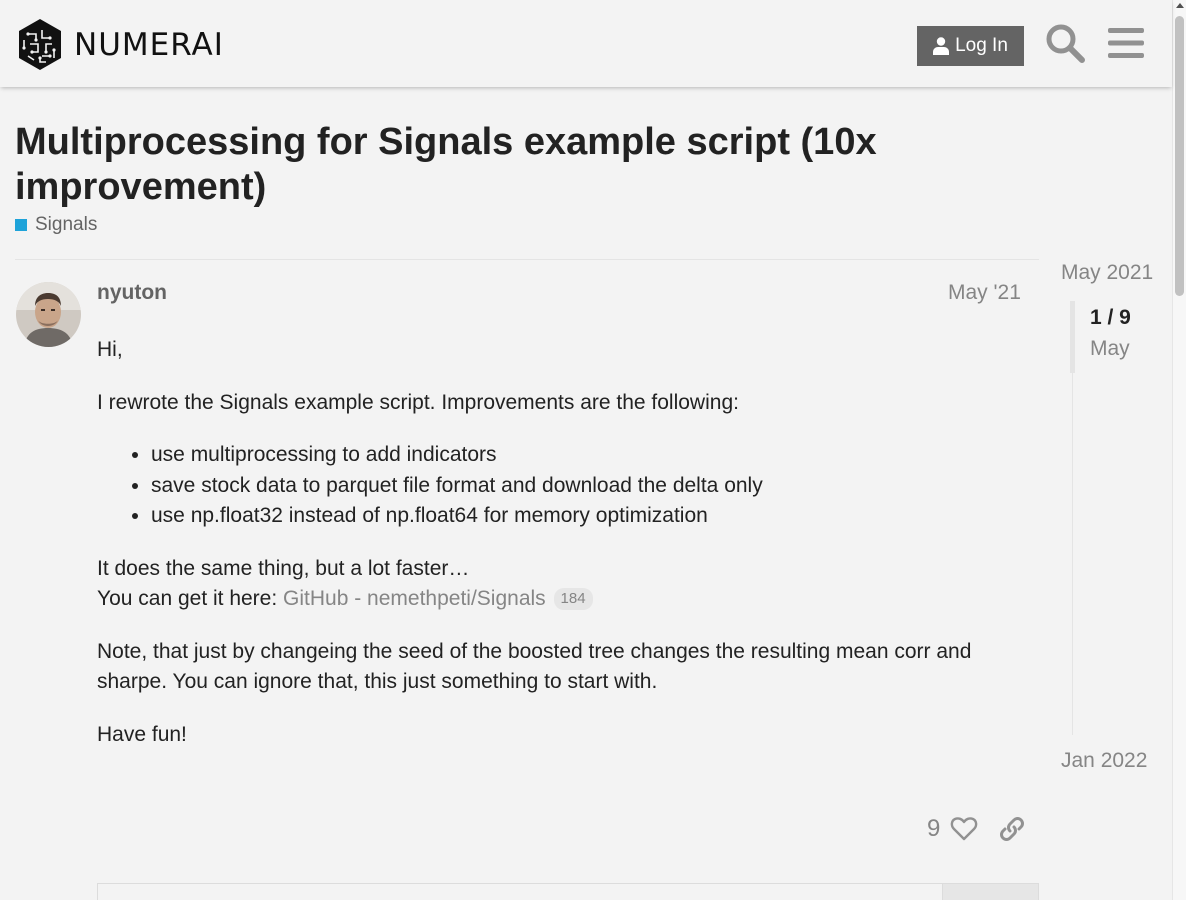 This screenshot has width=1186, height=900. Describe the element at coordinates (1012, 829) in the screenshot. I see `link-share-icon` at that location.